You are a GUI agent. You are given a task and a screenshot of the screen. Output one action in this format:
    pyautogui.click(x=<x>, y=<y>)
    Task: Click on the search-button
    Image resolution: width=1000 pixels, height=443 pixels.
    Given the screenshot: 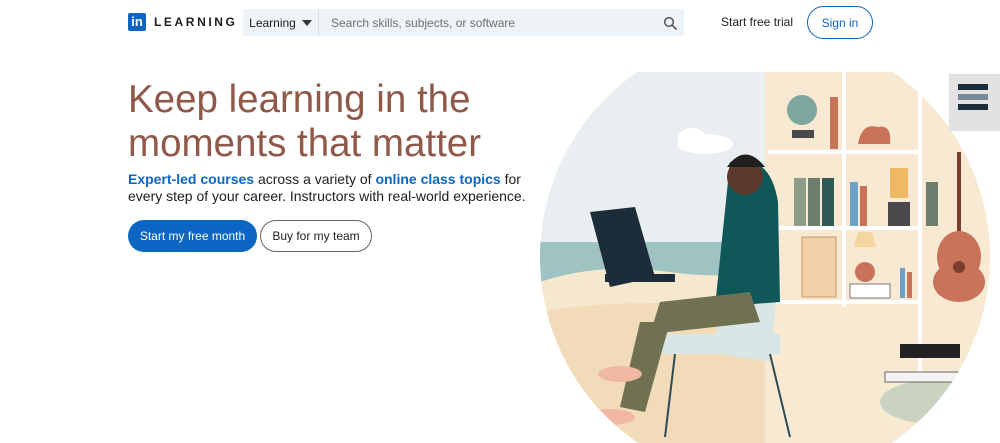 What is the action you would take?
    pyautogui.click(x=670, y=22)
    